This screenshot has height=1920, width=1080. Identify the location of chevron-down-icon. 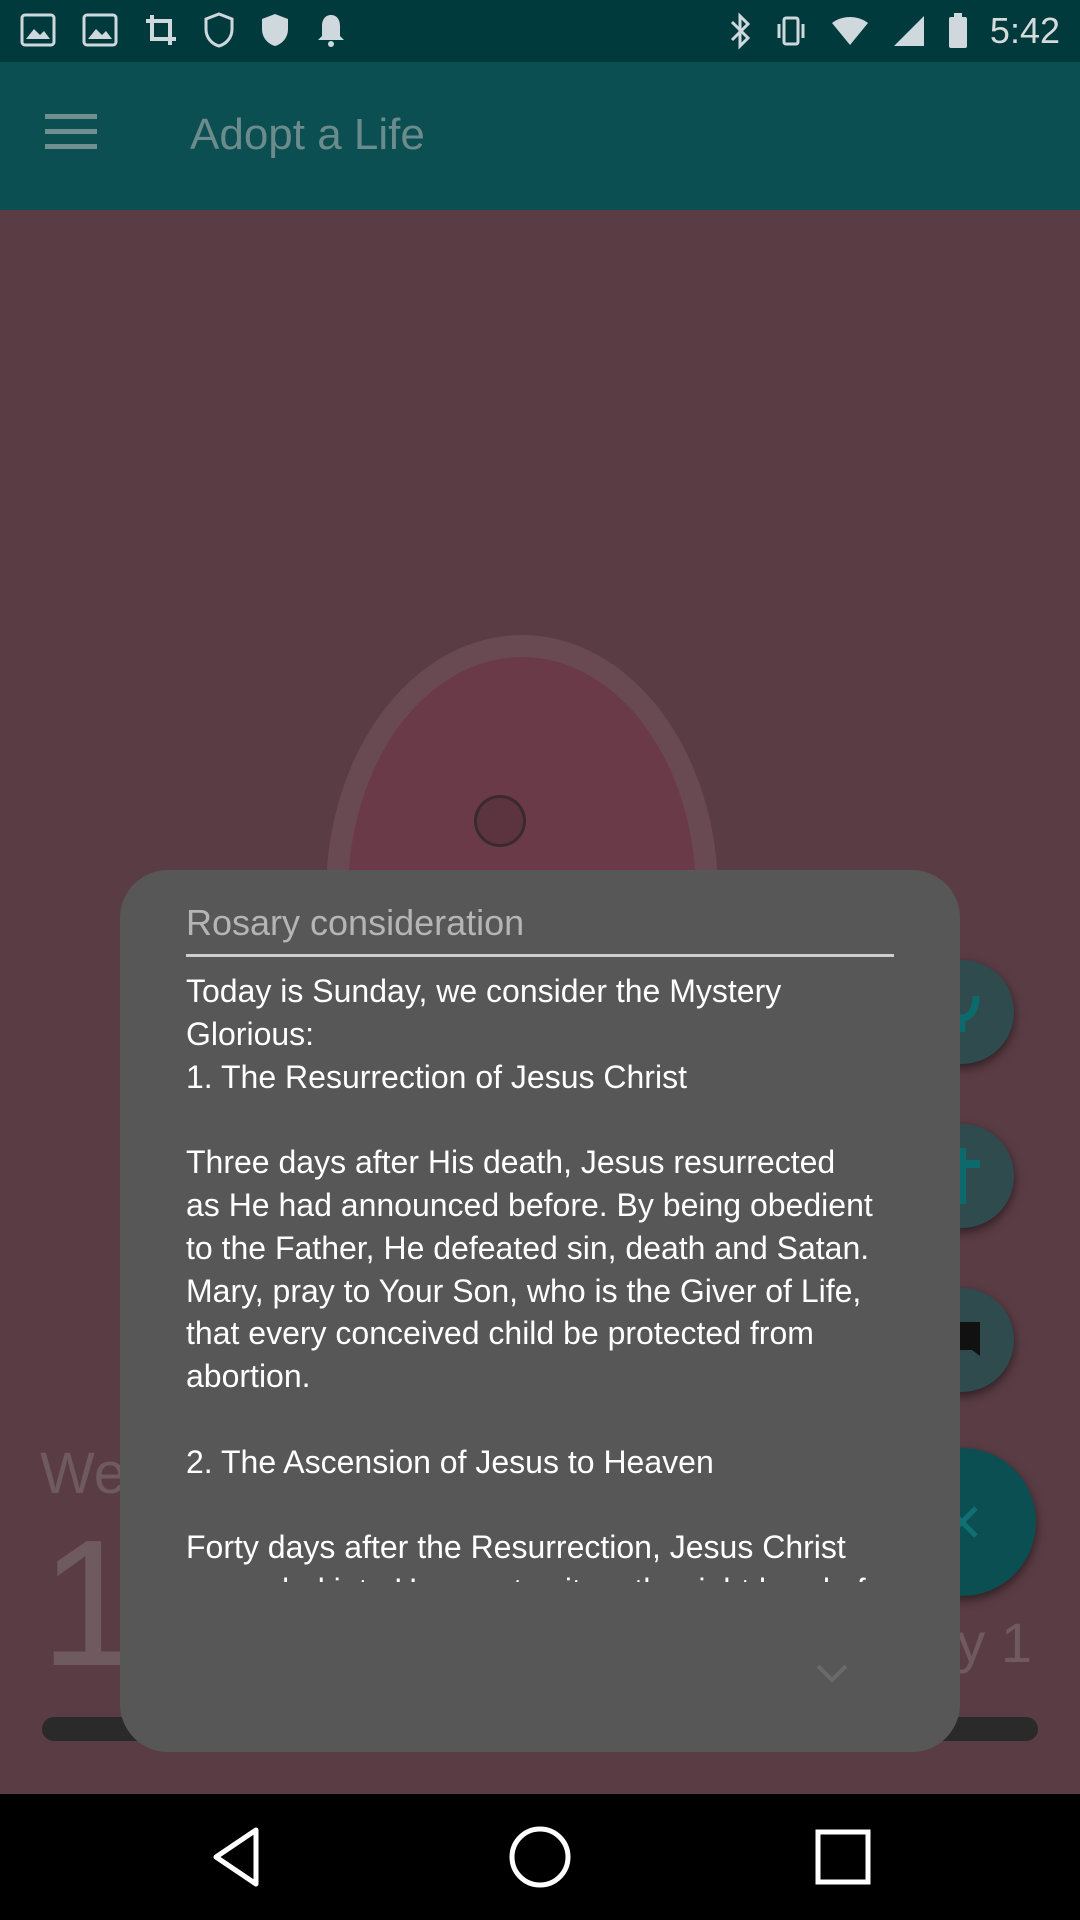
(832, 1672).